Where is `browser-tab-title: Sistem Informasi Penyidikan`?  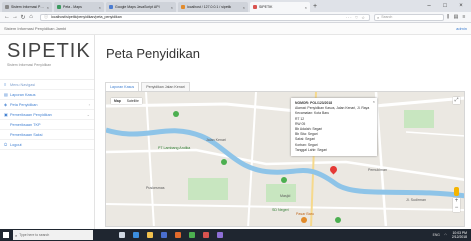
browser-tab-title: Sistem Informasi Penyidikan is located at coordinates (28, 7).